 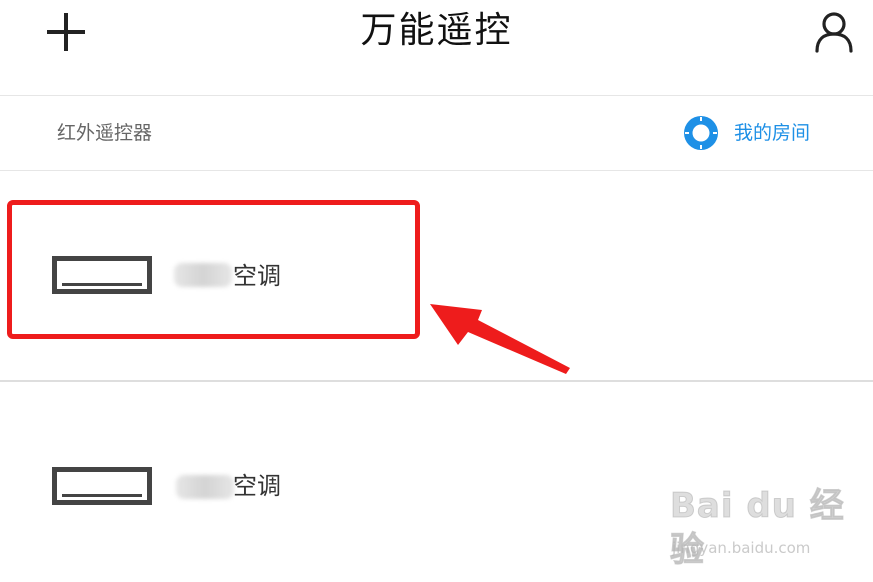 I want to click on watermark-logo: Bai du 经验, so click(x=757, y=528).